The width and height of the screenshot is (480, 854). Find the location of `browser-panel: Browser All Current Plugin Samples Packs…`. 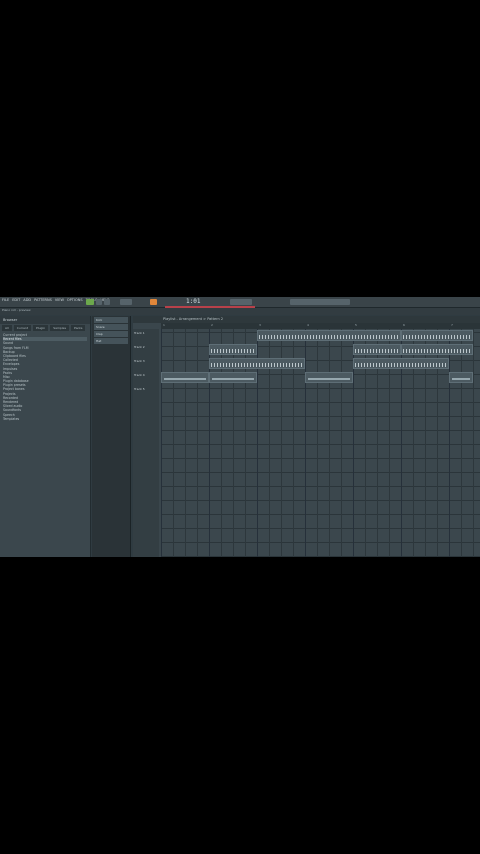

browser-panel: Browser All Current Plugin Samples Packs… is located at coordinates (45, 436).